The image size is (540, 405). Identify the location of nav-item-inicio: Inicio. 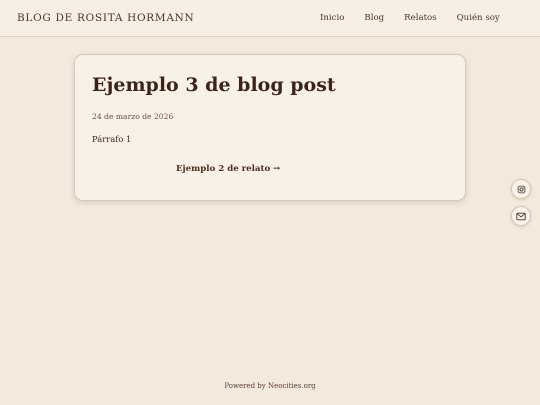
(332, 18).